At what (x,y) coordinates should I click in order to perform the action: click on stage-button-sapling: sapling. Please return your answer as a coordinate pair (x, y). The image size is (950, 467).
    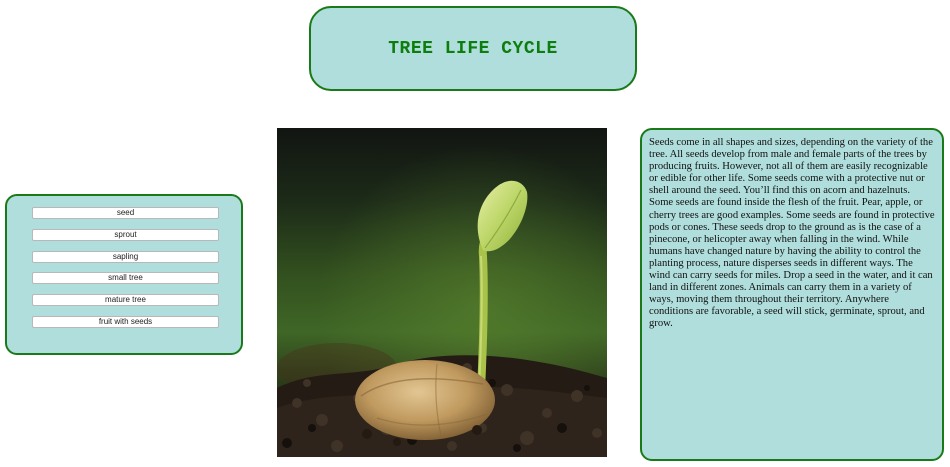
    Looking at the image, I should click on (125, 257).